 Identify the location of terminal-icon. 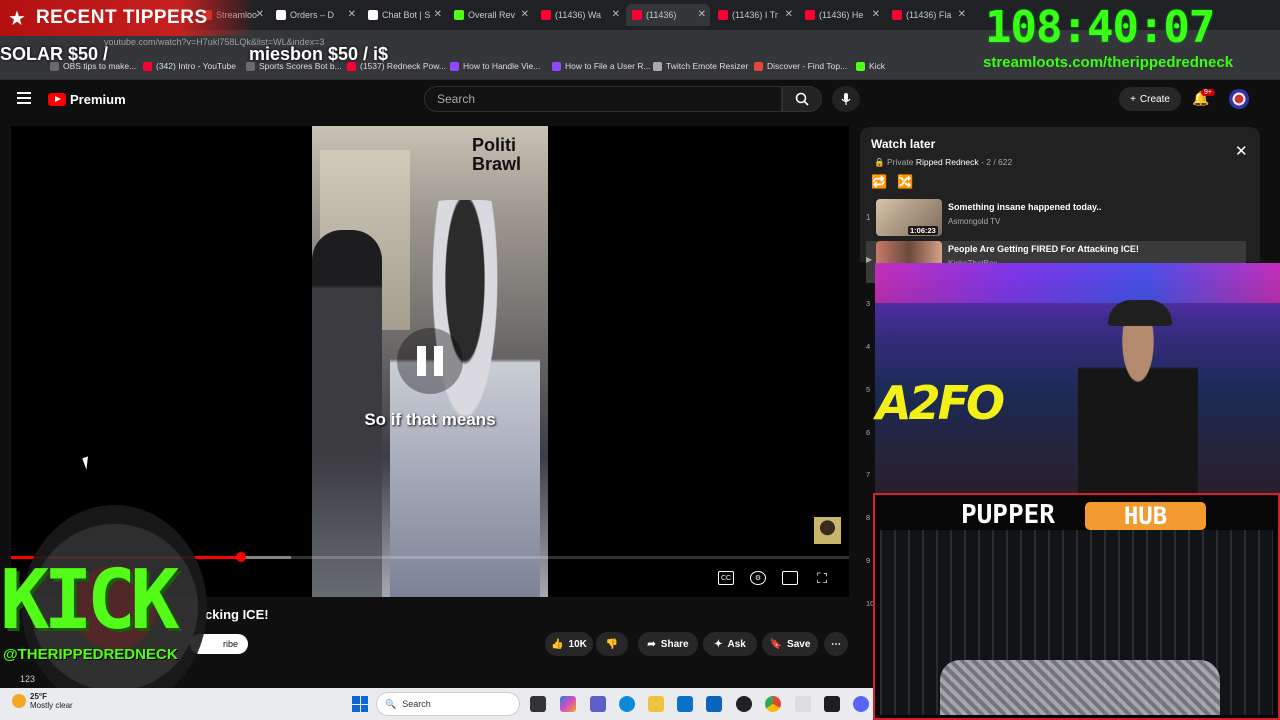
(832, 704).